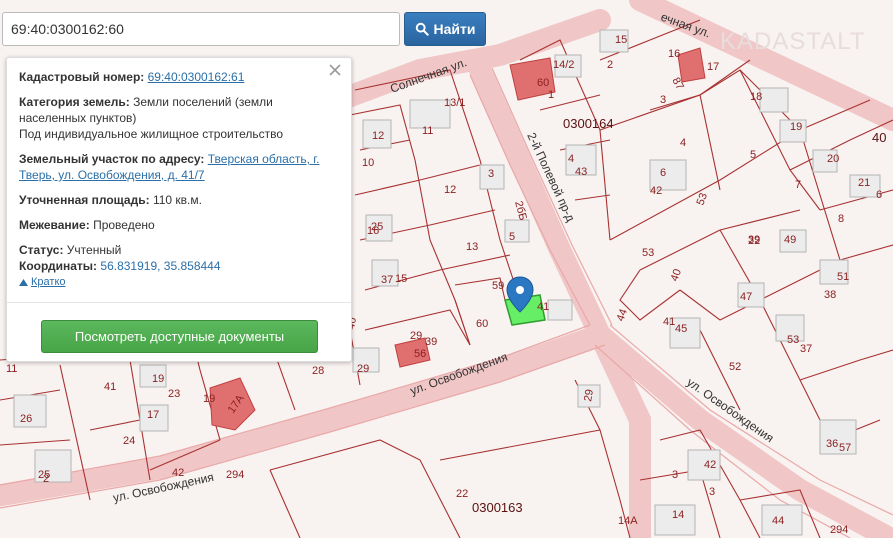 This screenshot has height=538, width=893. Describe the element at coordinates (681, 329) in the screenshot. I see `parcel-number-label: 45` at that location.